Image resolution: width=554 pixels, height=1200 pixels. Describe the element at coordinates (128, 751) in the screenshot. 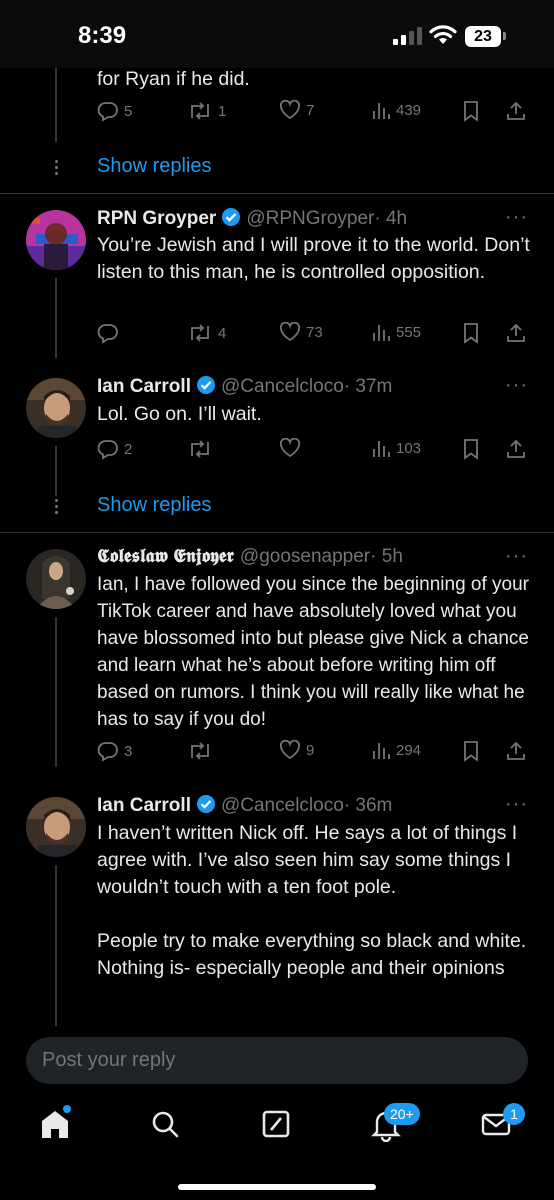

I see `reply-count: 3` at that location.